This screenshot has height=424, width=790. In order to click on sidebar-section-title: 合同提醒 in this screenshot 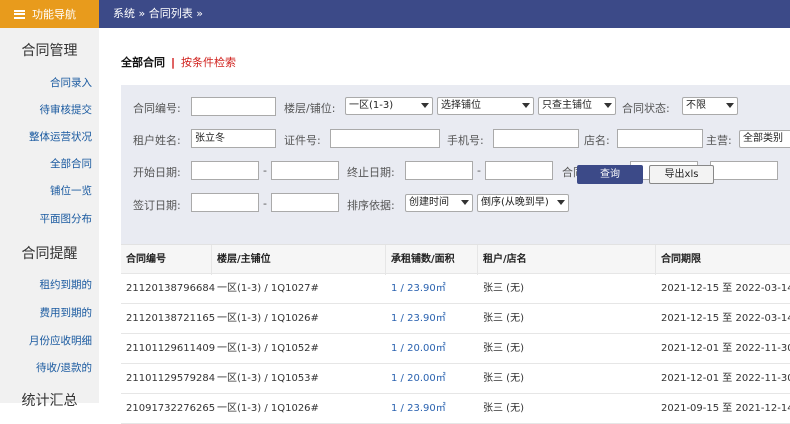, I will do `click(49, 254)`.